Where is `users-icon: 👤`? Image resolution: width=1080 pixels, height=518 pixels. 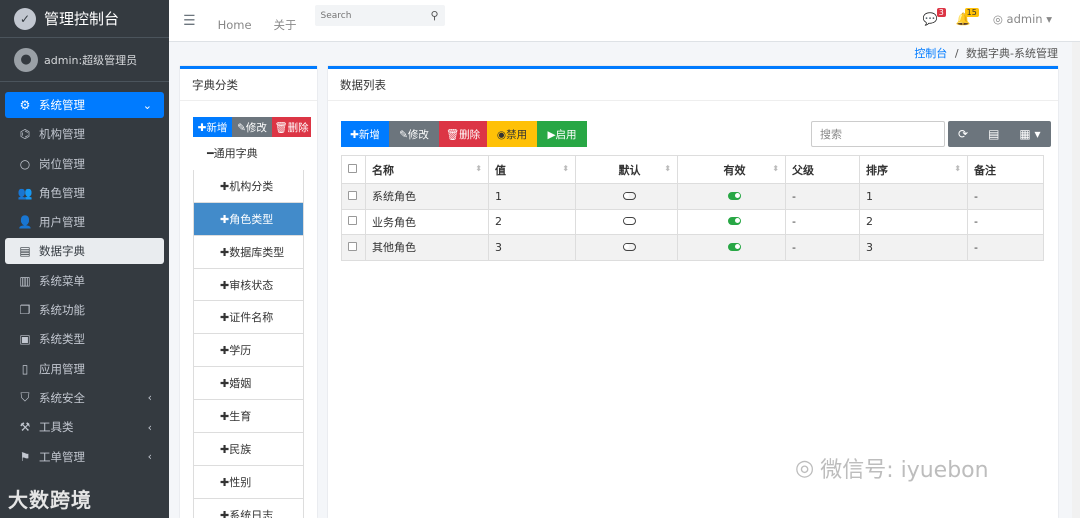 users-icon: 👤 is located at coordinates (25, 222).